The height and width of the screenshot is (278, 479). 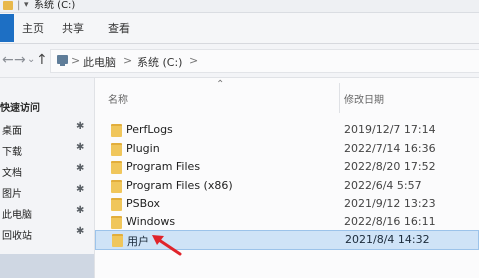 I want to click on title-bar: | ▾ 系统 (C:), so click(x=239, y=6).